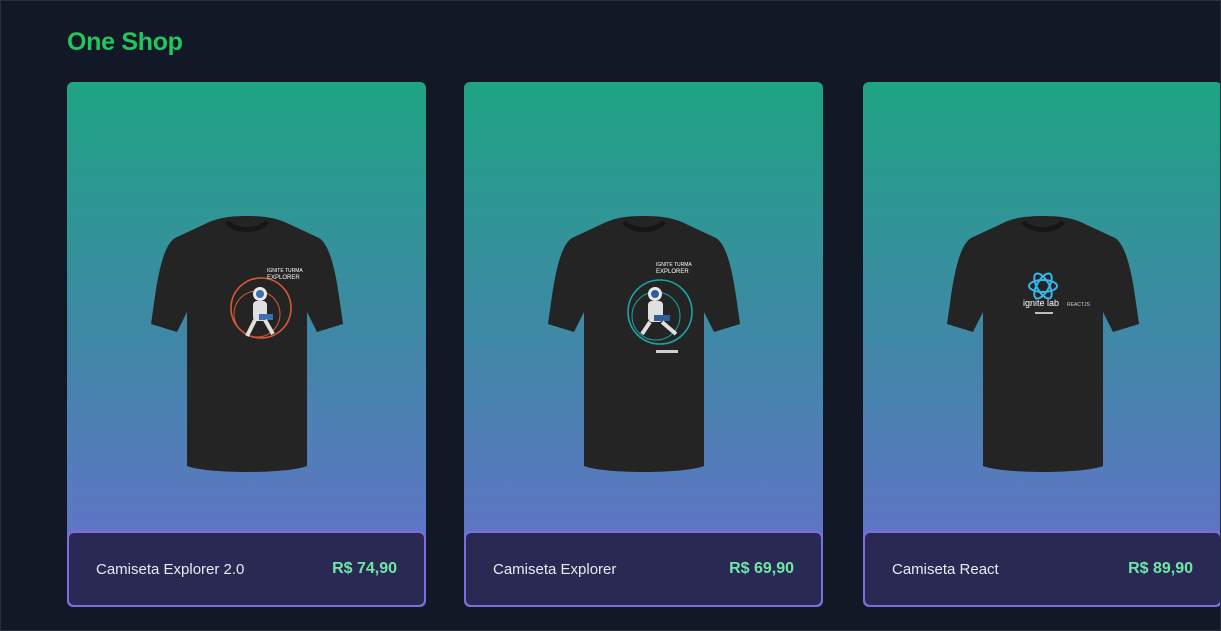 The image size is (1221, 631). I want to click on tshirt-ignite-lab-icon: ignite lab REACTJS, so click(1042, 344).